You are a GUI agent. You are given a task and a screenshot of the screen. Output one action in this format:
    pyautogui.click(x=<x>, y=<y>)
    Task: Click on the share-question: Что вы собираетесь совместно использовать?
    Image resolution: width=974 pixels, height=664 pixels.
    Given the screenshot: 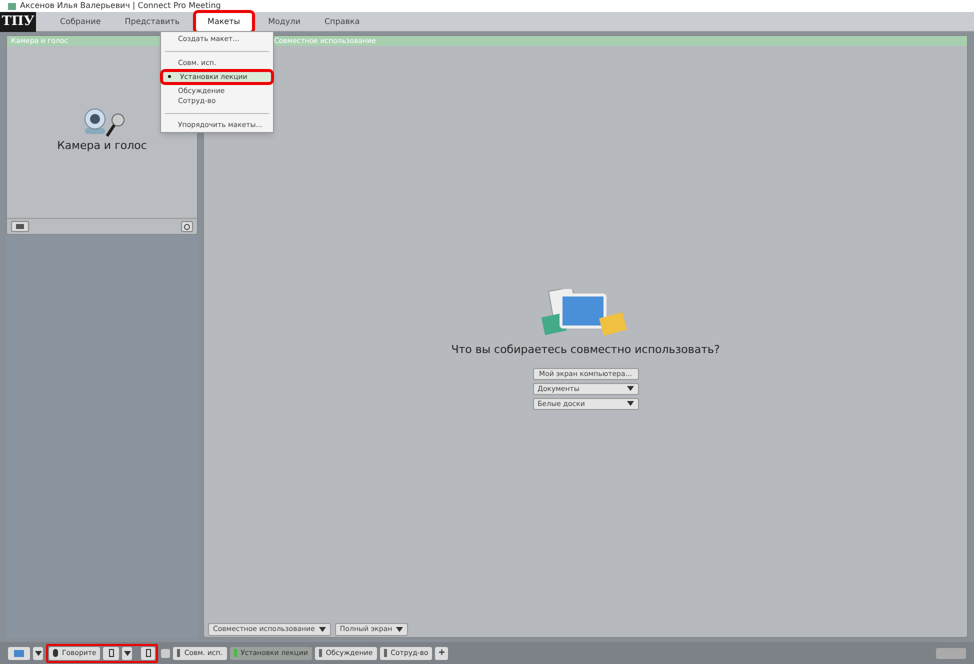 What is the action you would take?
    pyautogui.click(x=585, y=350)
    